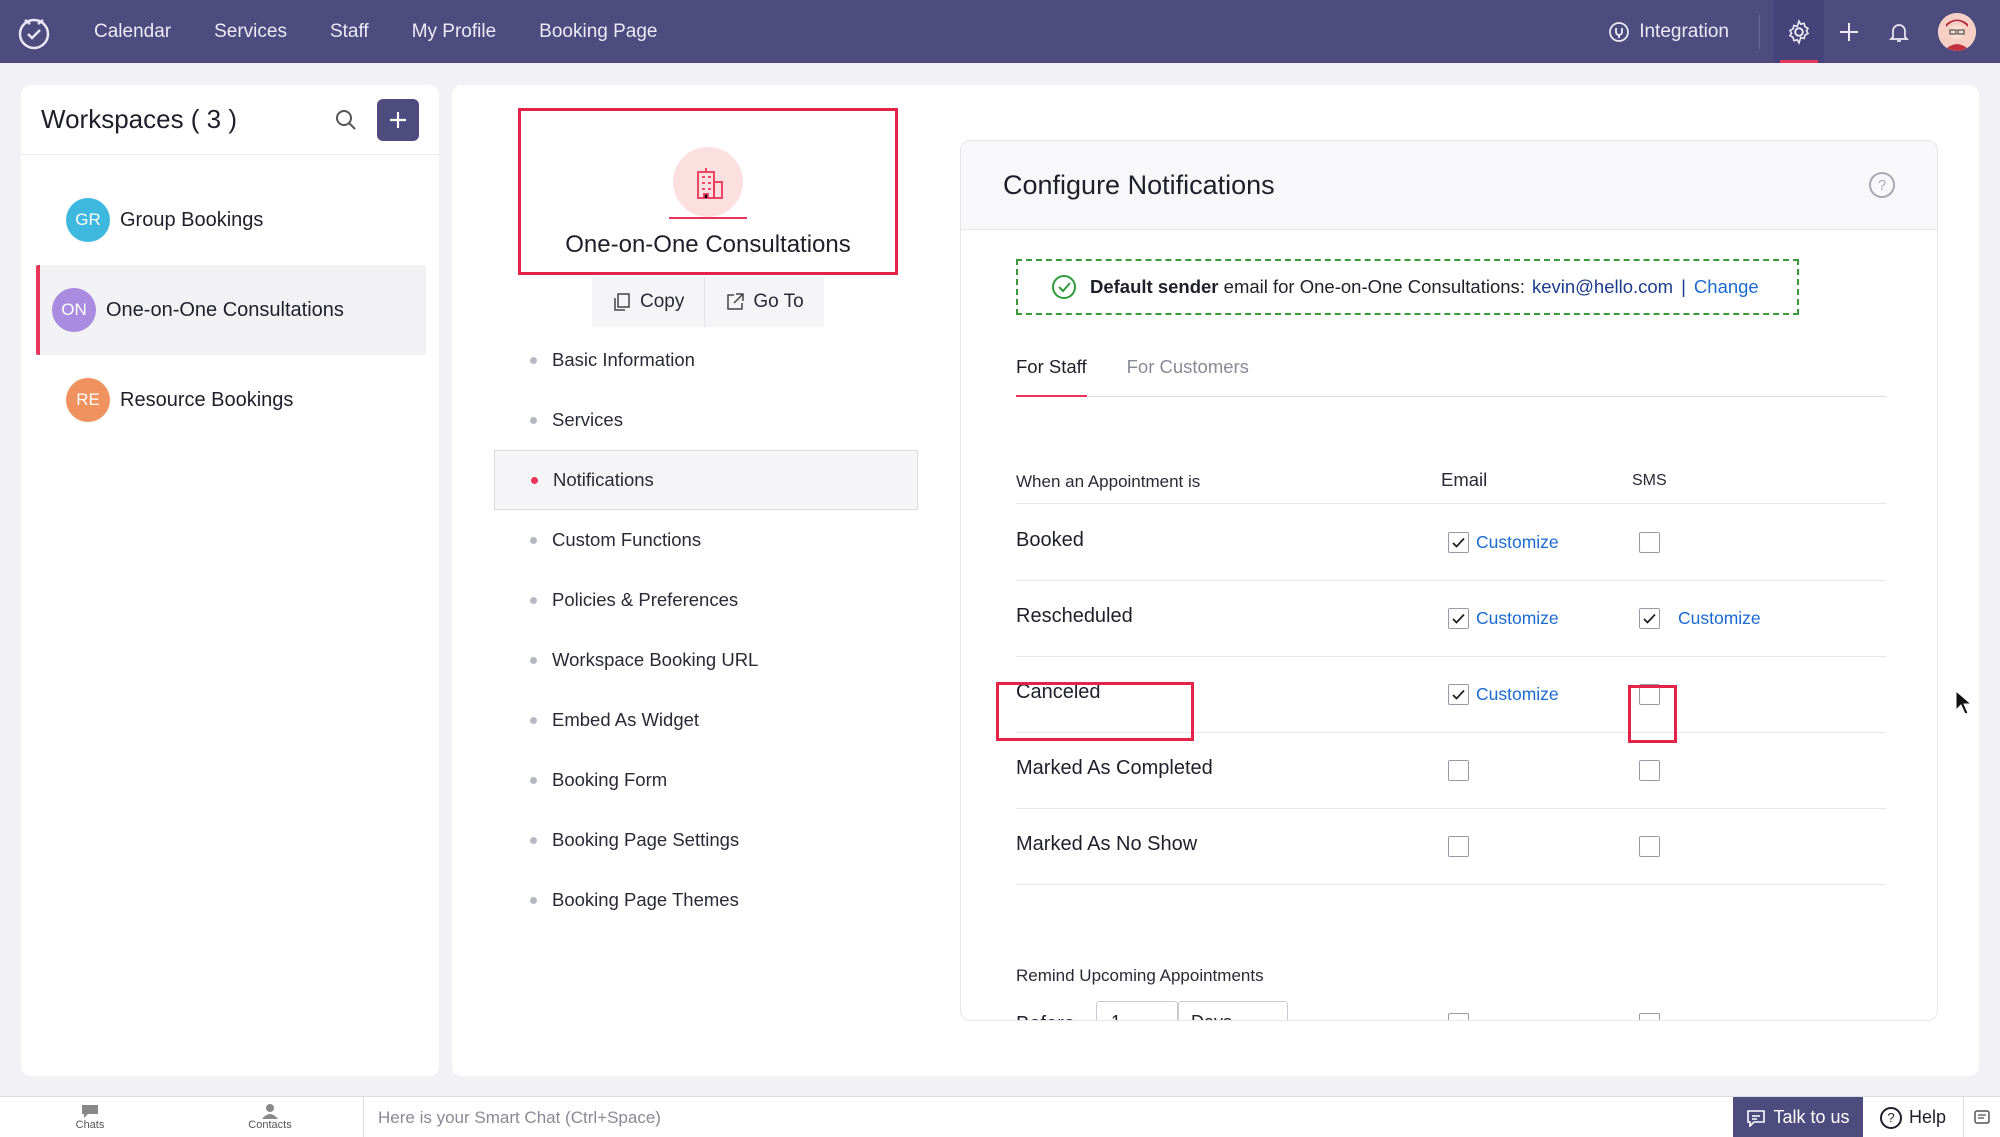 The image size is (2000, 1137). Describe the element at coordinates (1048, 1117) in the screenshot. I see `smart-chat-input: Here is your Smart Chat (Ctrl+Space)` at that location.